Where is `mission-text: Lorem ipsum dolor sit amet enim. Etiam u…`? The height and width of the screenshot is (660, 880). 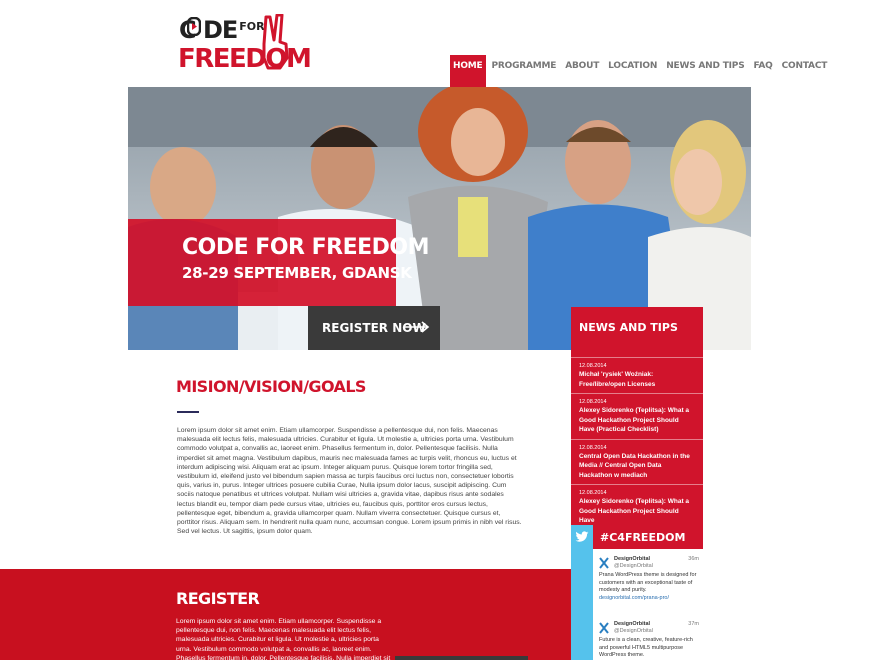
mission-text: Lorem ipsum dolor sit amet enim. Etiam u… is located at coordinates (349, 481).